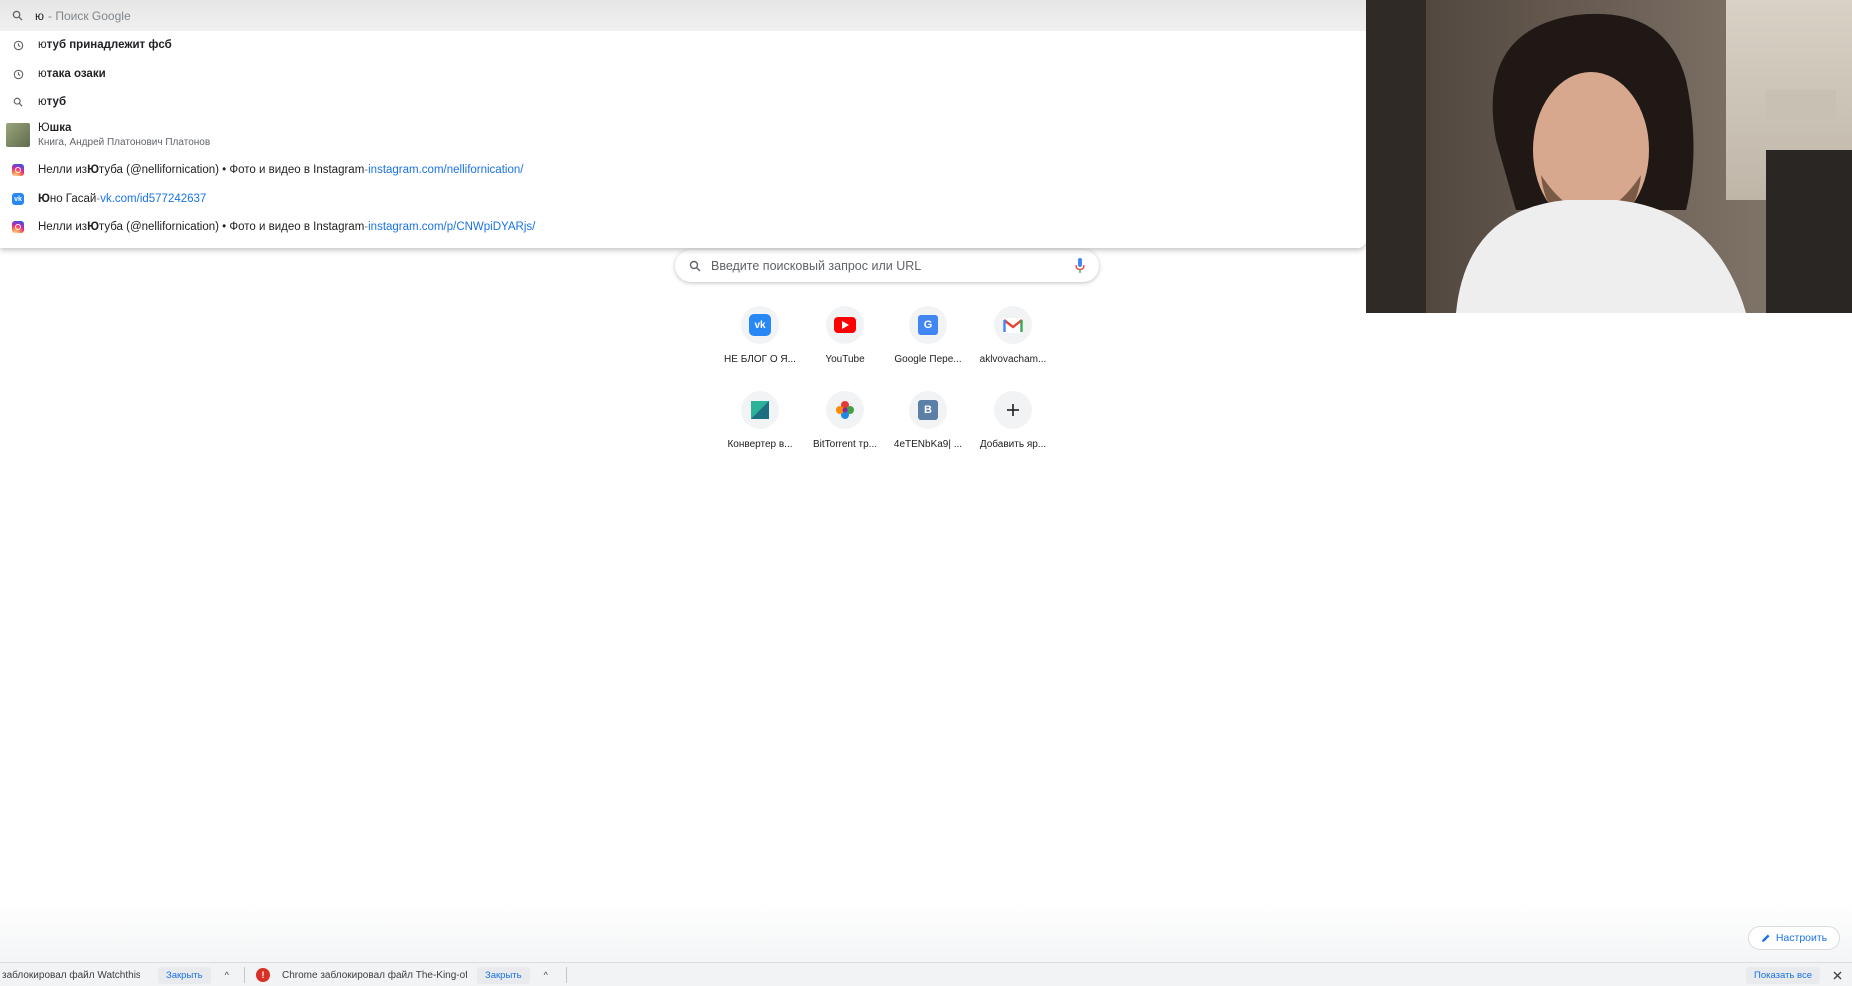  Describe the element at coordinates (18, 135) in the screenshot. I see `book-thumbnail` at that location.